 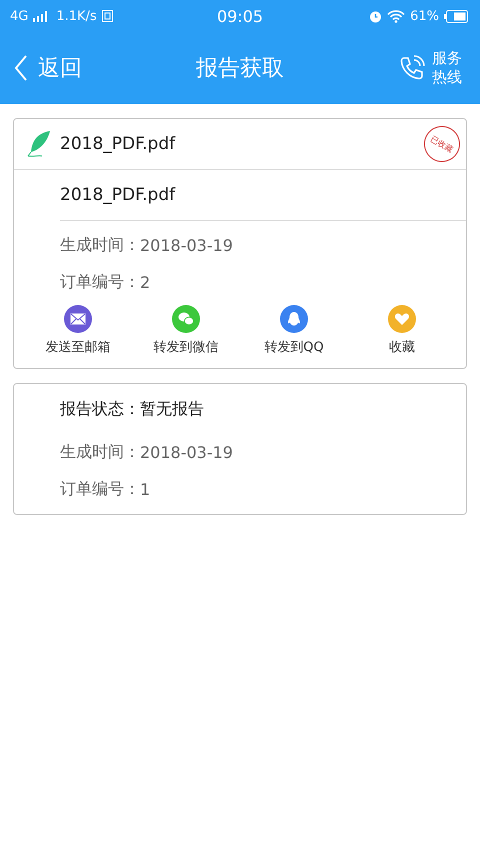 I want to click on clock-time: 09:05, so click(x=240, y=16).